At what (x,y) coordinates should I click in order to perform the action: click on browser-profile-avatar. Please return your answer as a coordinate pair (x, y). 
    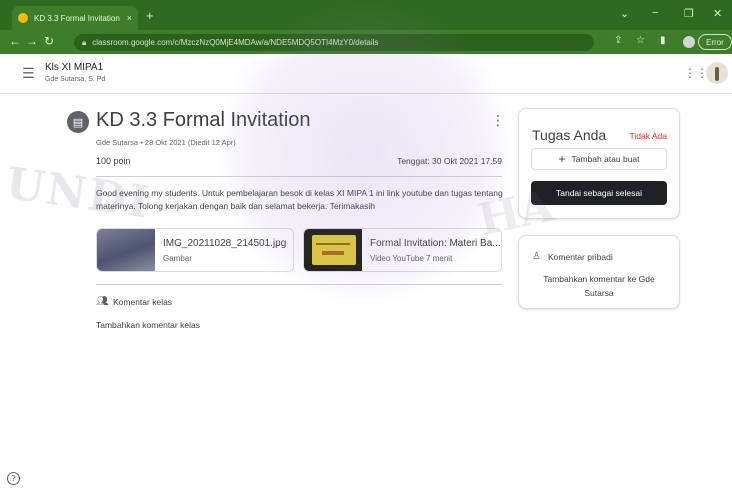
    Looking at the image, I should click on (689, 42).